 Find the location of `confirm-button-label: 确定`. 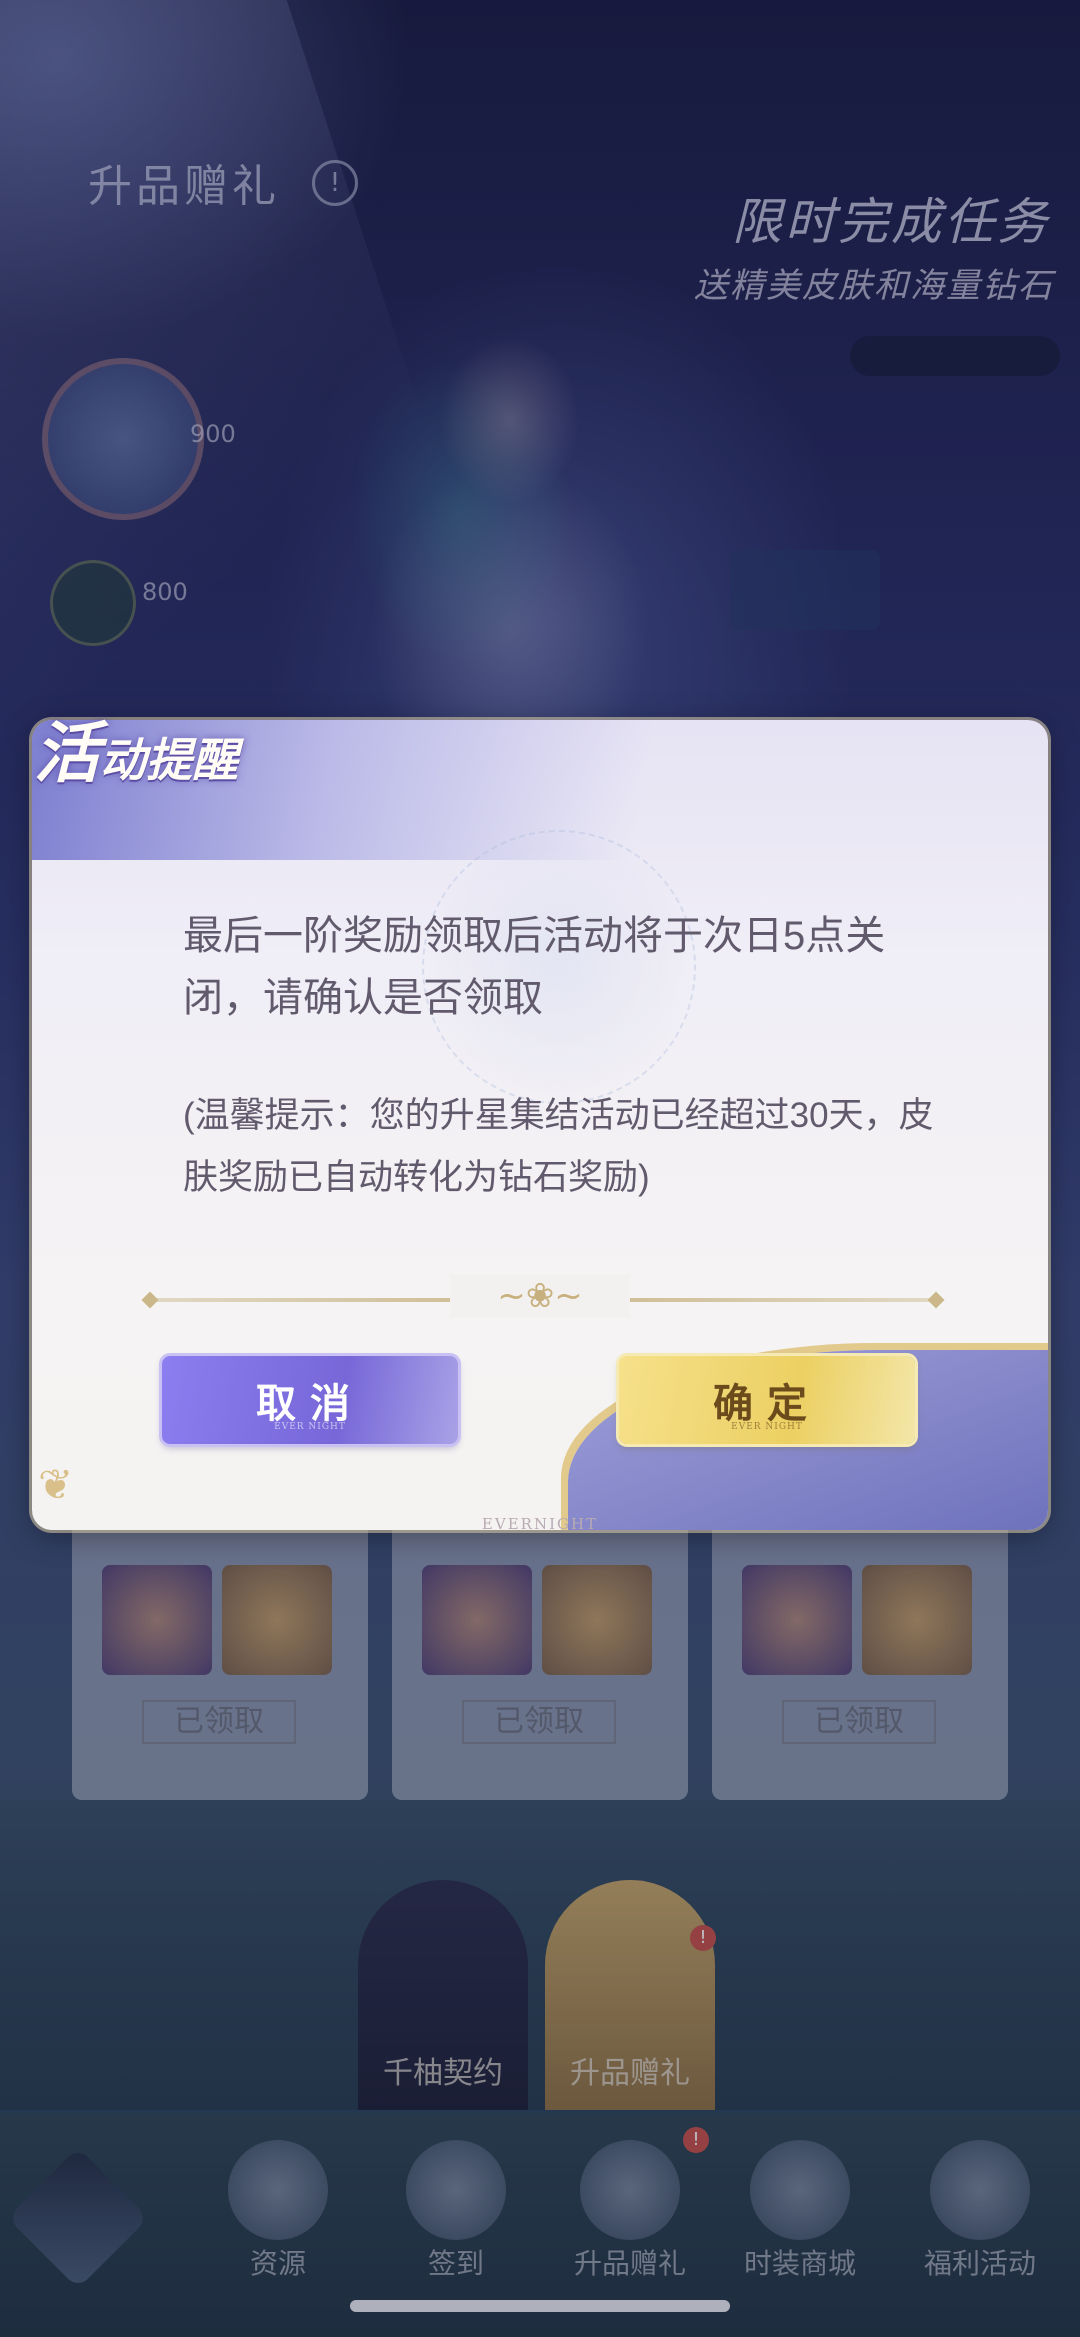

confirm-button-label: 确定 is located at coordinates (767, 1403).